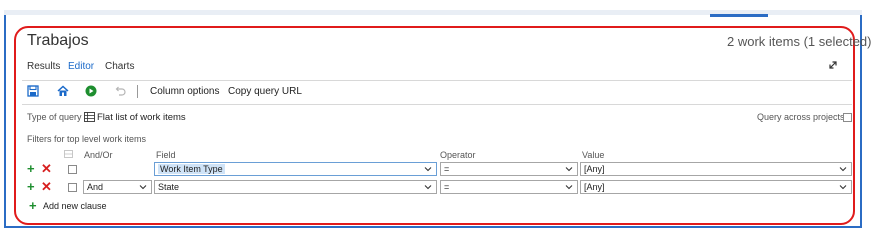  I want to click on field-value: State, so click(169, 187).